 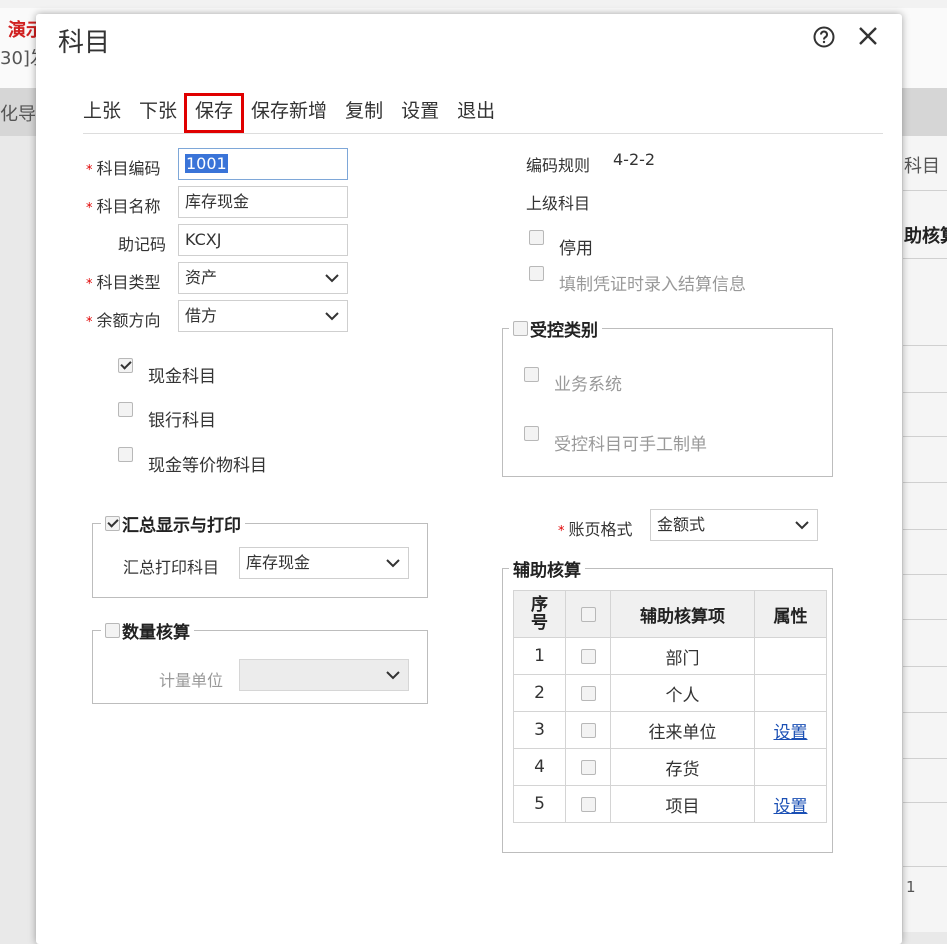 What do you see at coordinates (102, 113) in the screenshot?
I see `prev-button: 上张` at bounding box center [102, 113].